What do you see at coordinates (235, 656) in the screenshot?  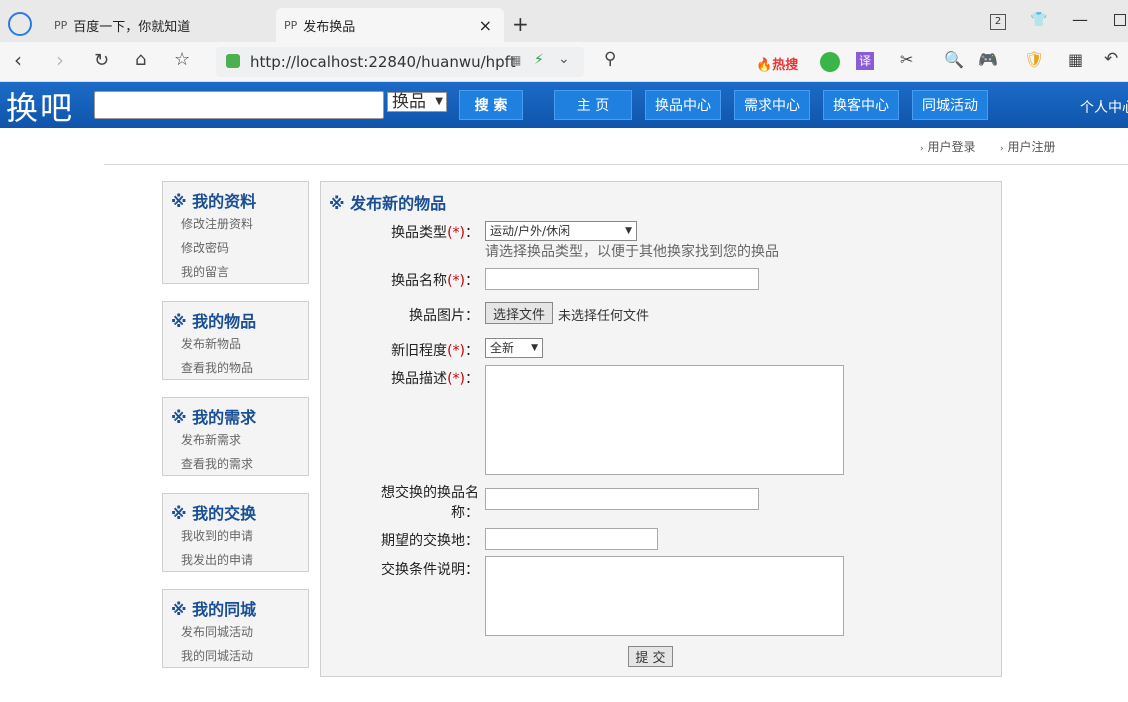 I see `sidebar-item-my-events: 我的同城活动` at bounding box center [235, 656].